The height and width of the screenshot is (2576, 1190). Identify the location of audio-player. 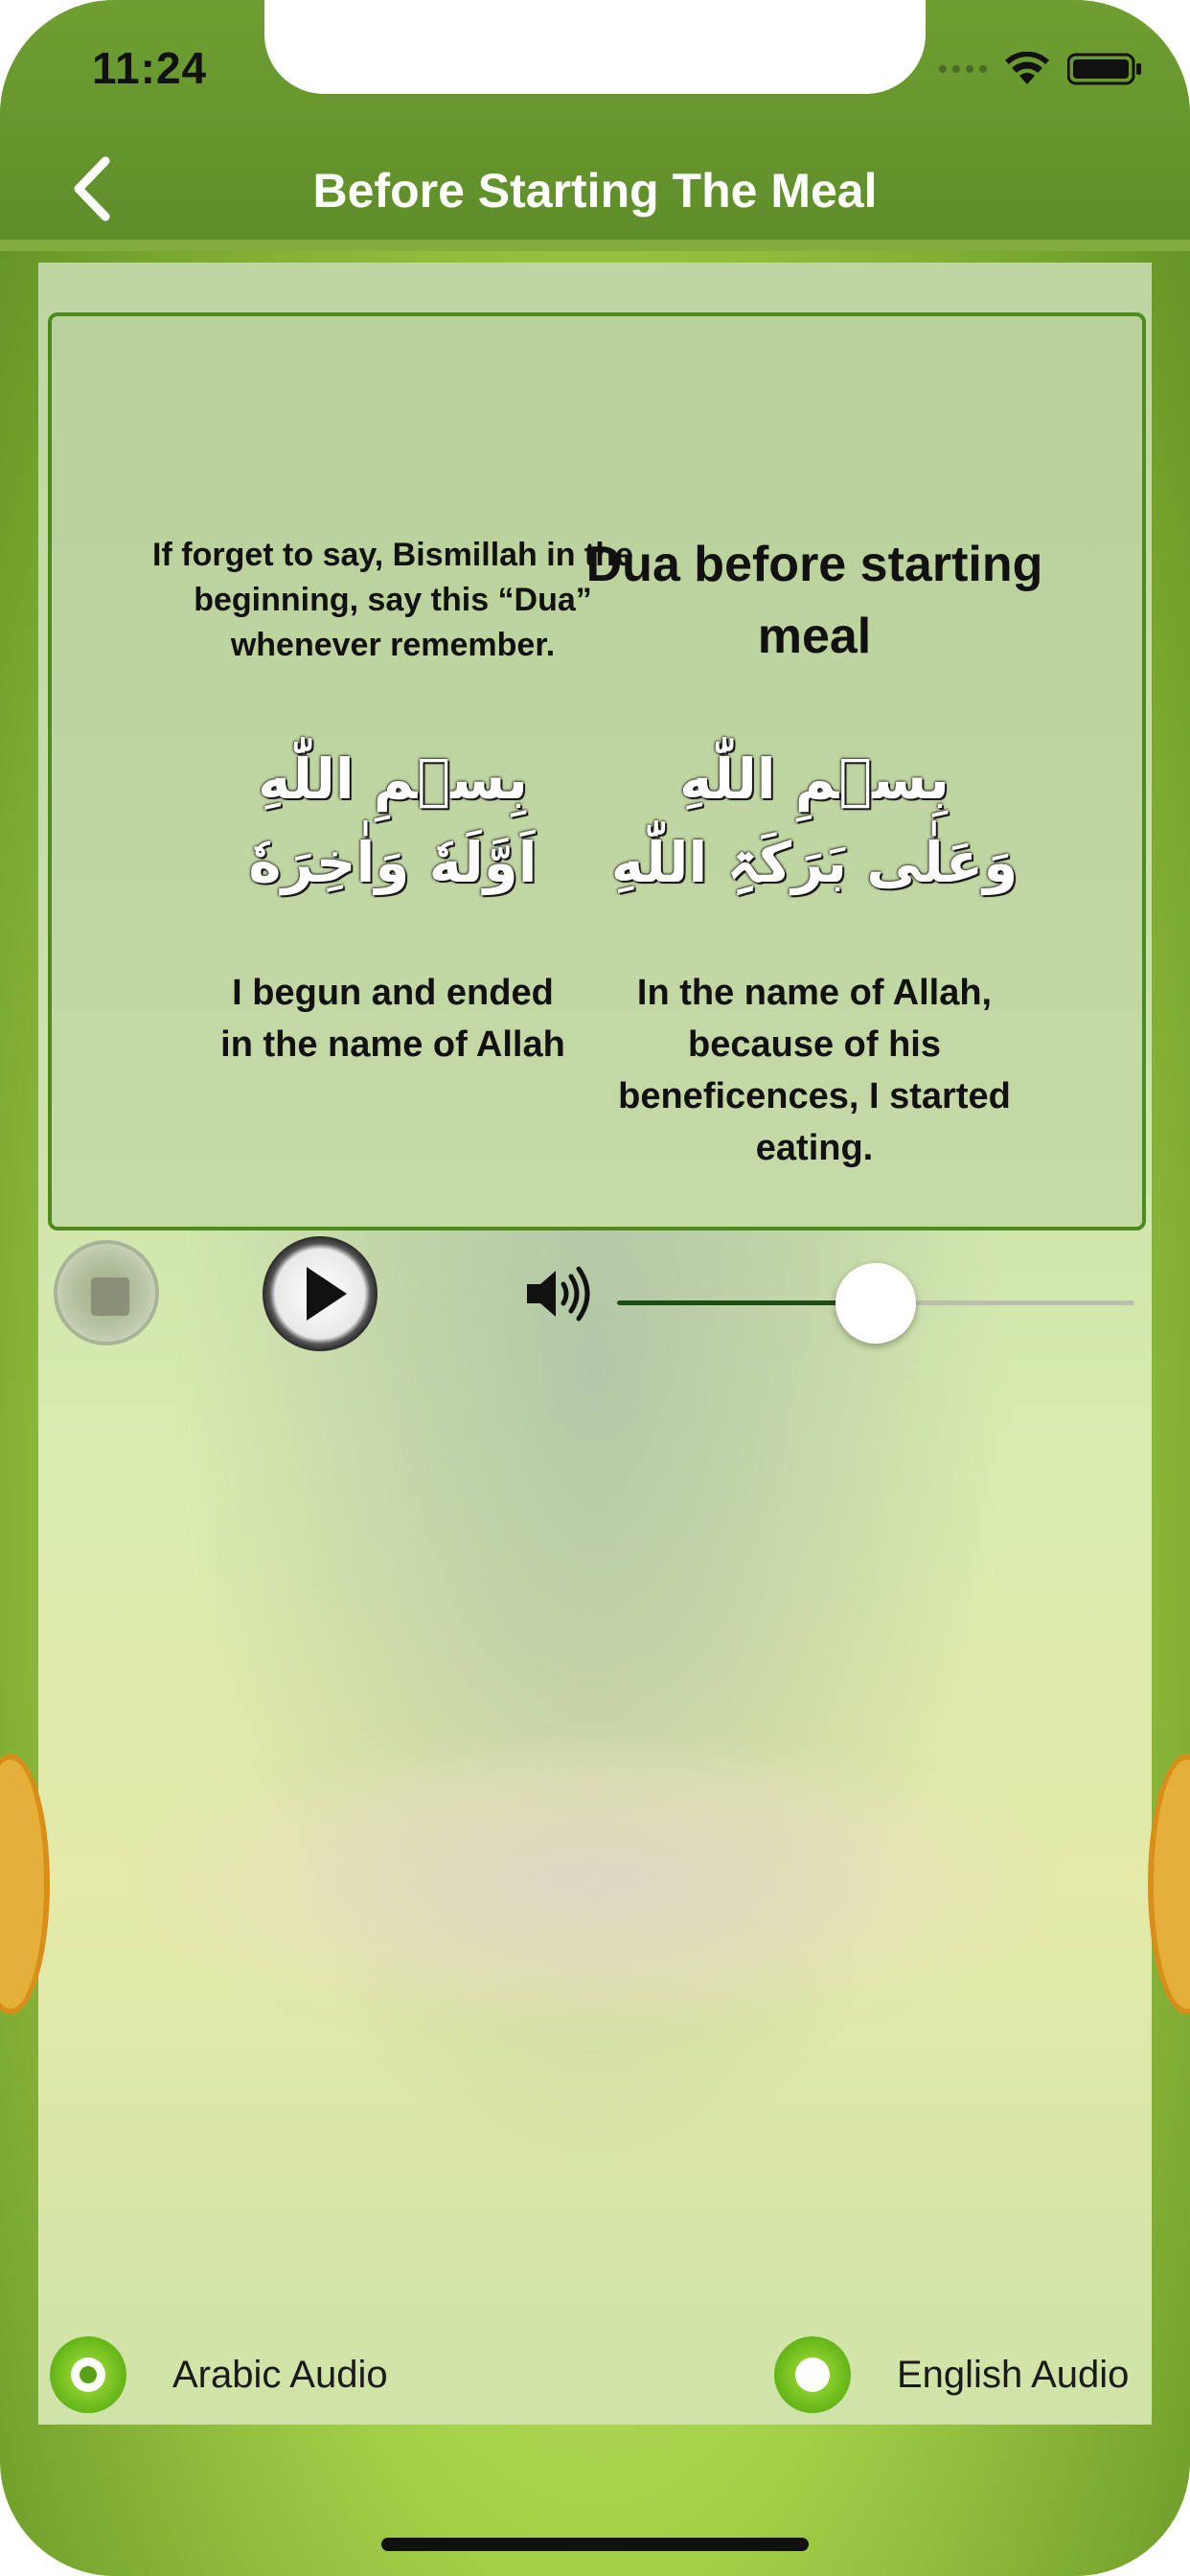
(599, 1293).